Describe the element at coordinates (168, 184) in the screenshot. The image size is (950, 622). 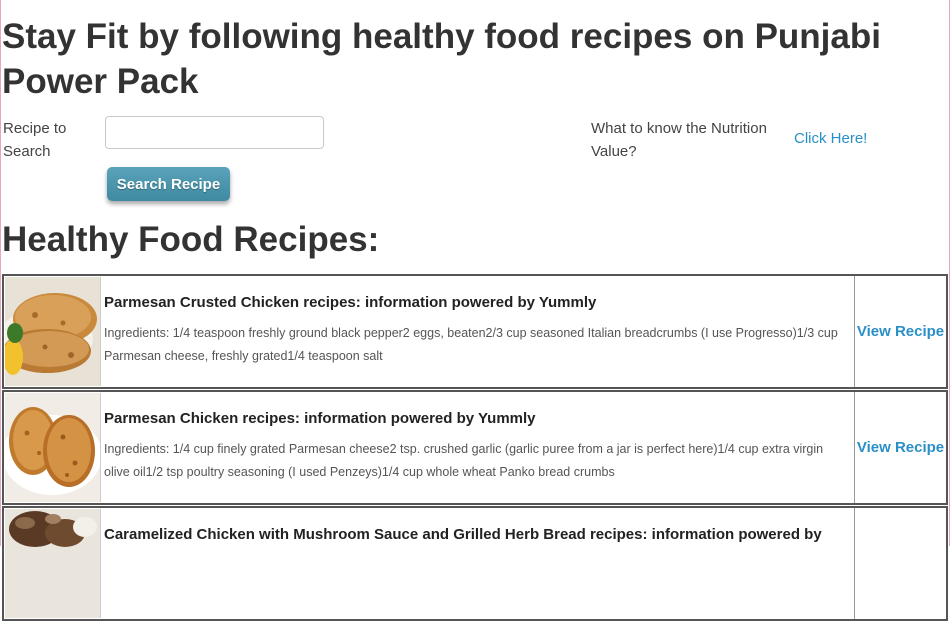
I see `search-recipe-button: Search Recipe` at that location.